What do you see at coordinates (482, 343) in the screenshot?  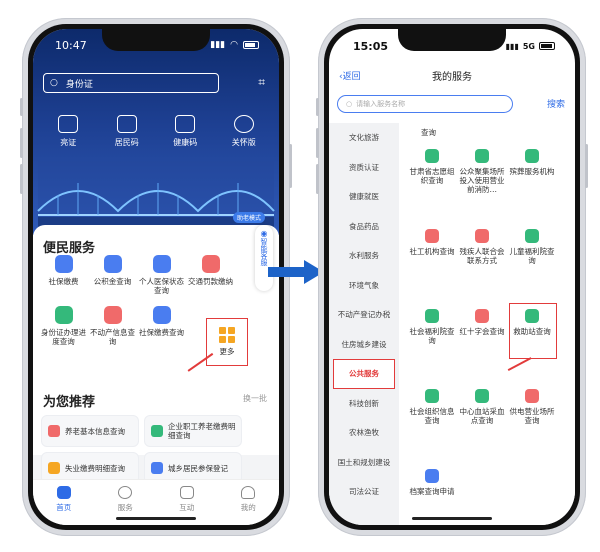 I see `service-item: 红十字会查询` at bounding box center [482, 343].